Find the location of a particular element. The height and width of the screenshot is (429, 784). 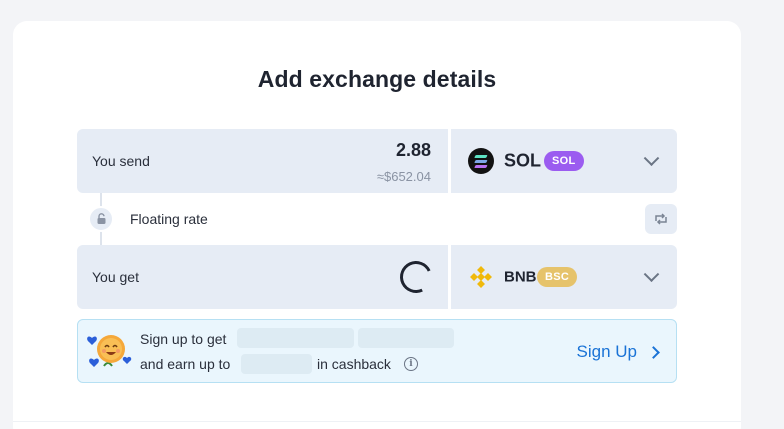

solana-icon is located at coordinates (481, 161).